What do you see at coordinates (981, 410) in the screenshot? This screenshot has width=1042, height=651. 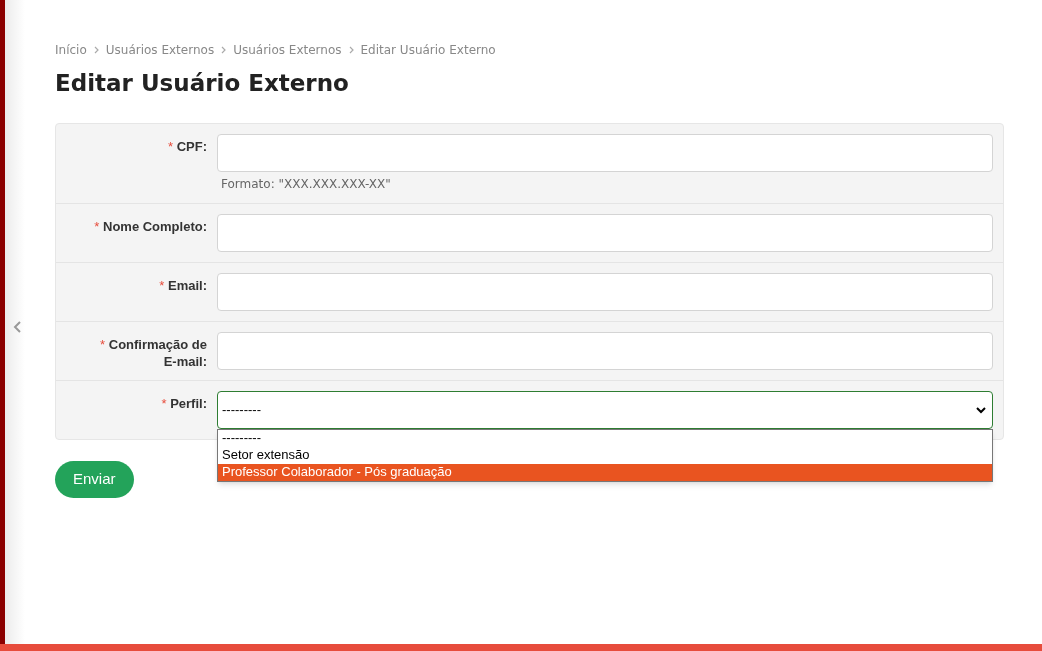 I see `caret-icon` at bounding box center [981, 410].